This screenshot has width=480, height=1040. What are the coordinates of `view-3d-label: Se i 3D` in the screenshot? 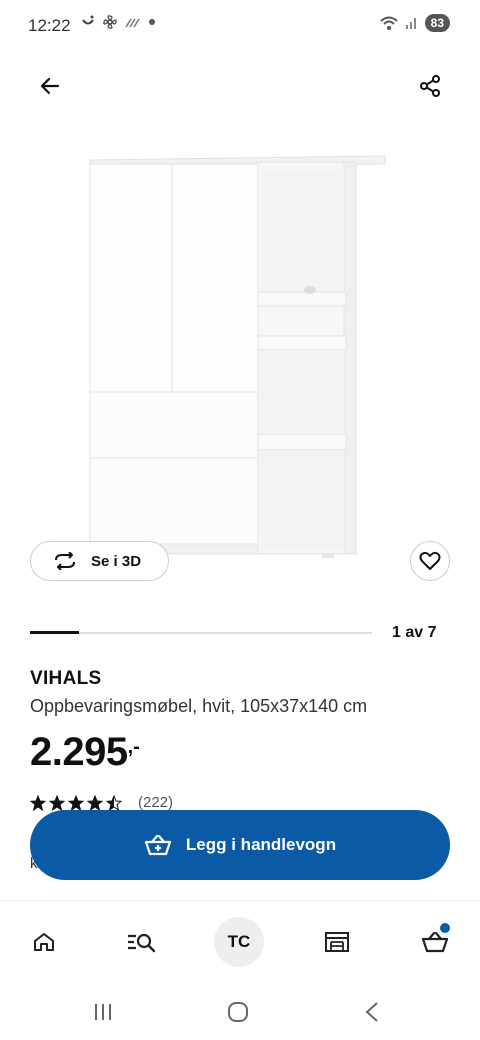 It's located at (116, 561).